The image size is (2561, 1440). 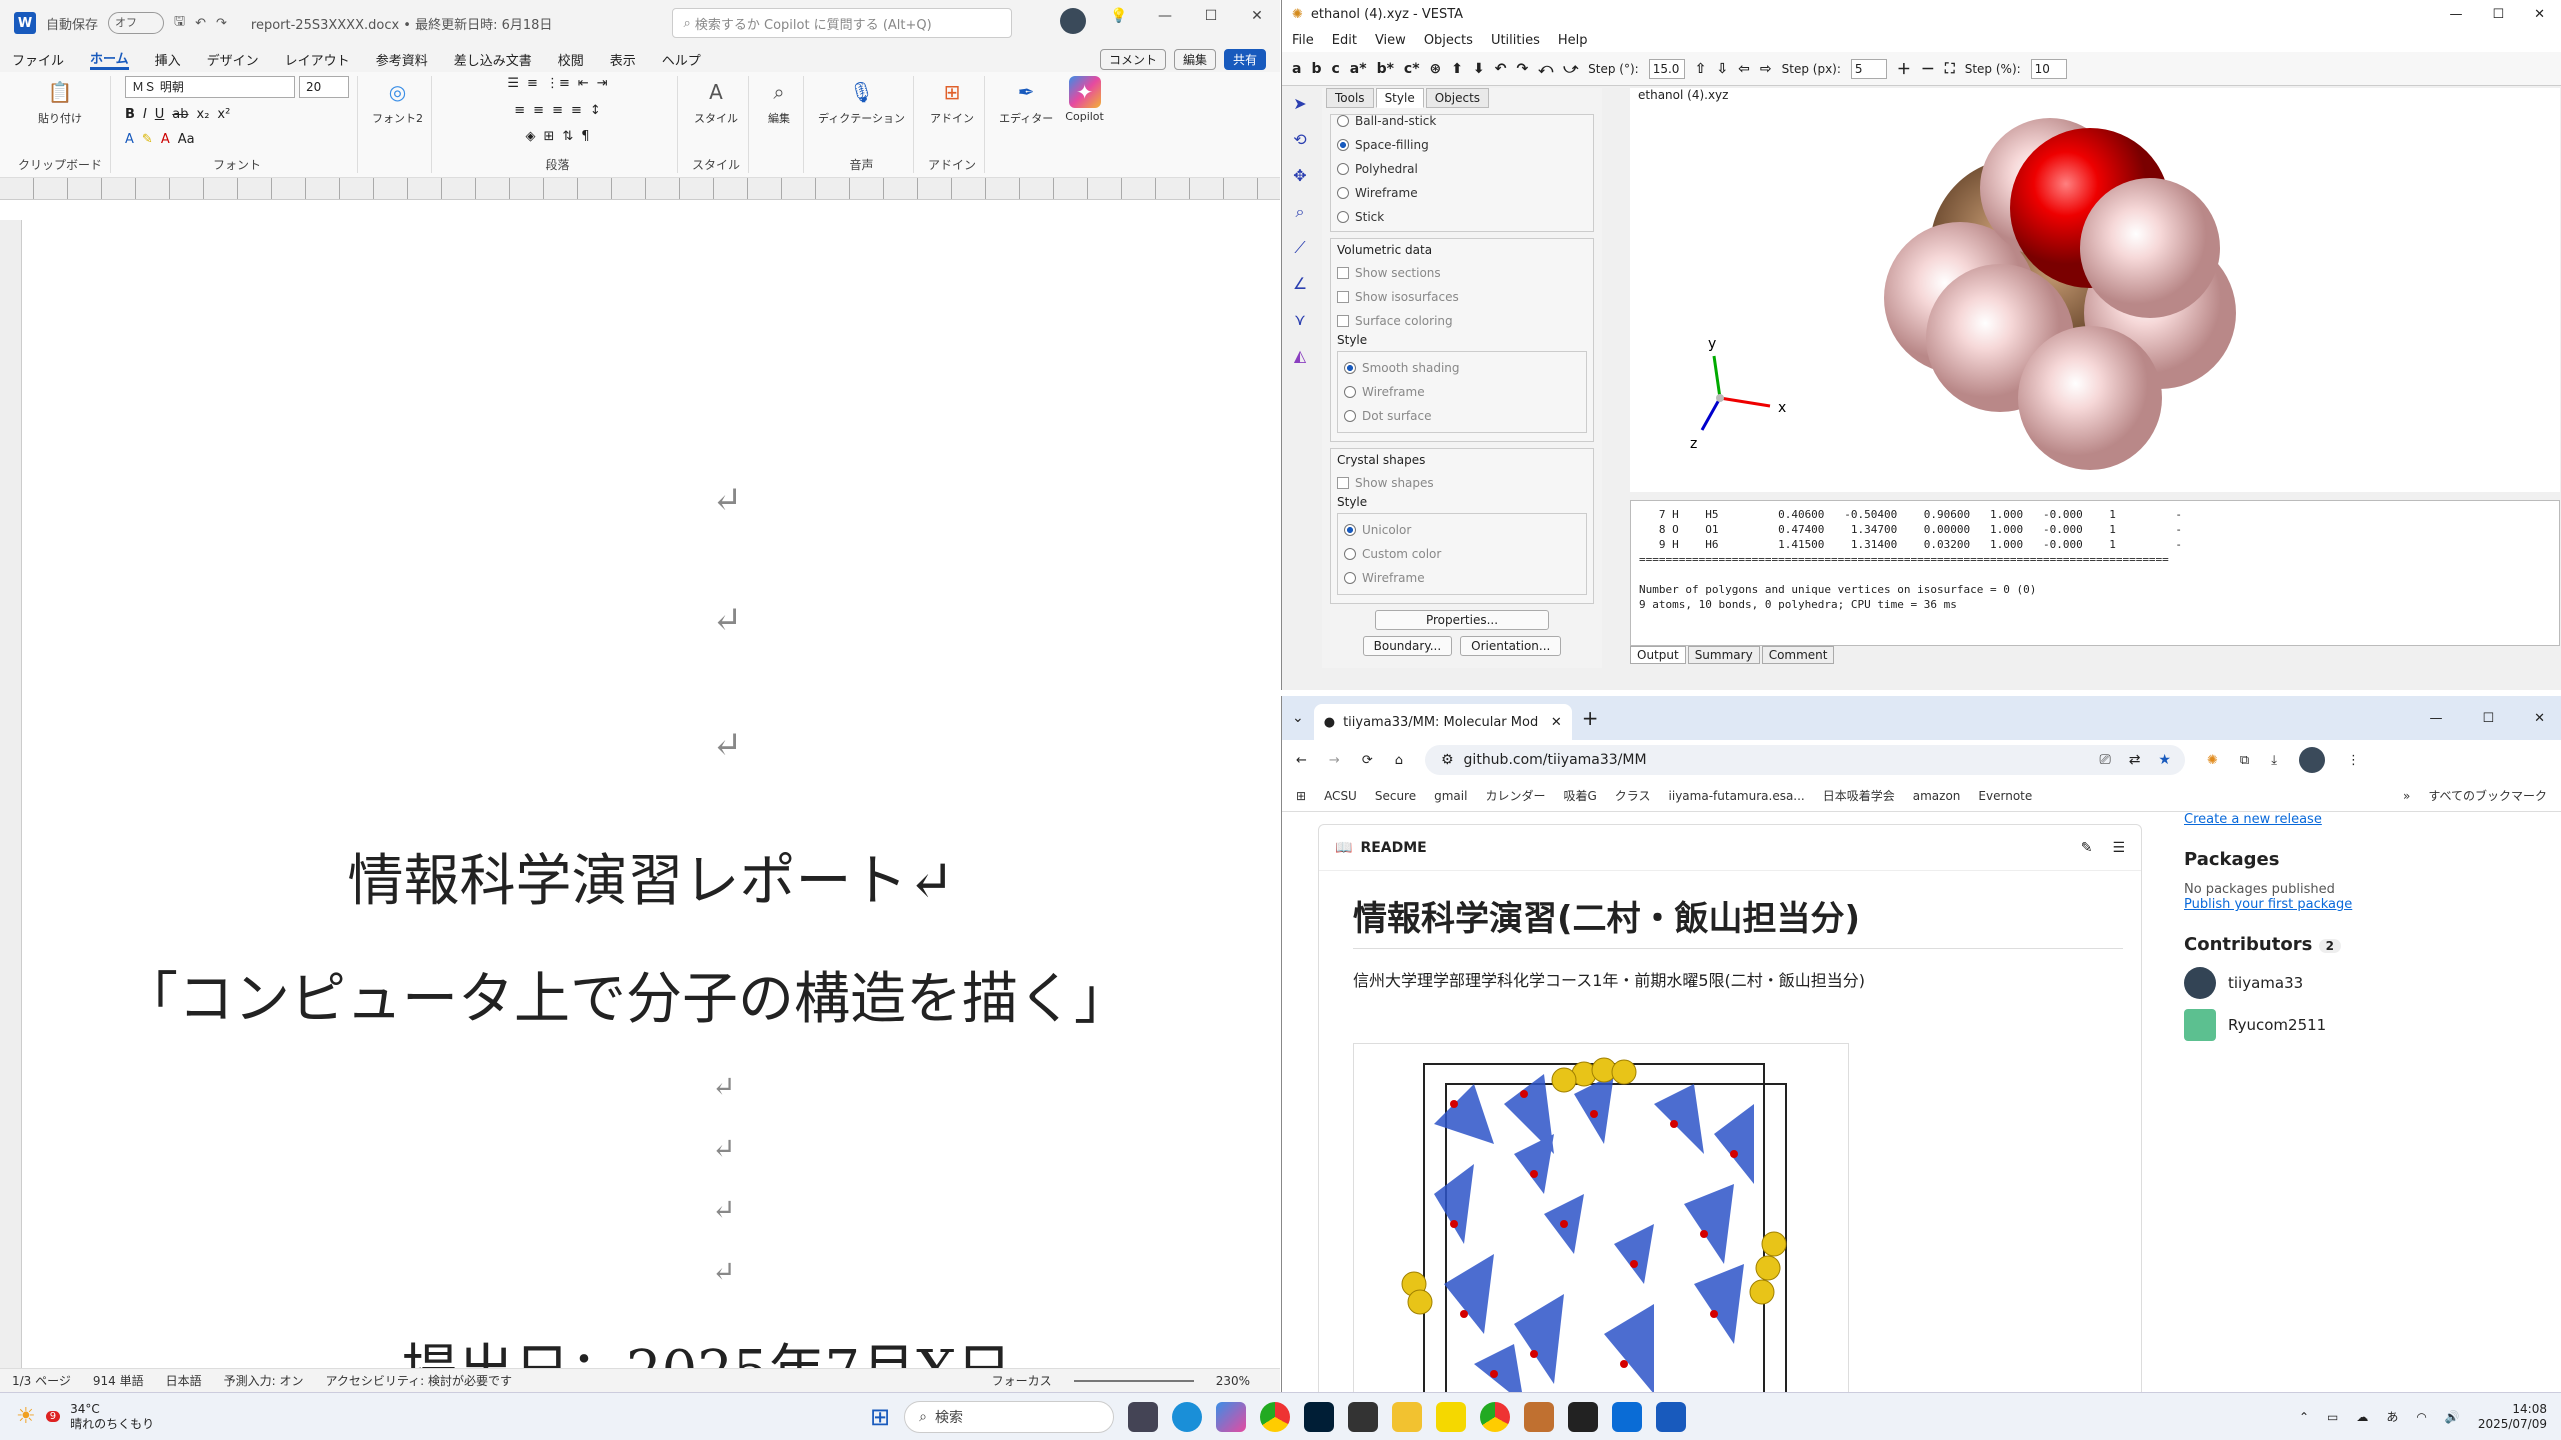 What do you see at coordinates (1448, 40) in the screenshot?
I see `menu-objects: Objects` at bounding box center [1448, 40].